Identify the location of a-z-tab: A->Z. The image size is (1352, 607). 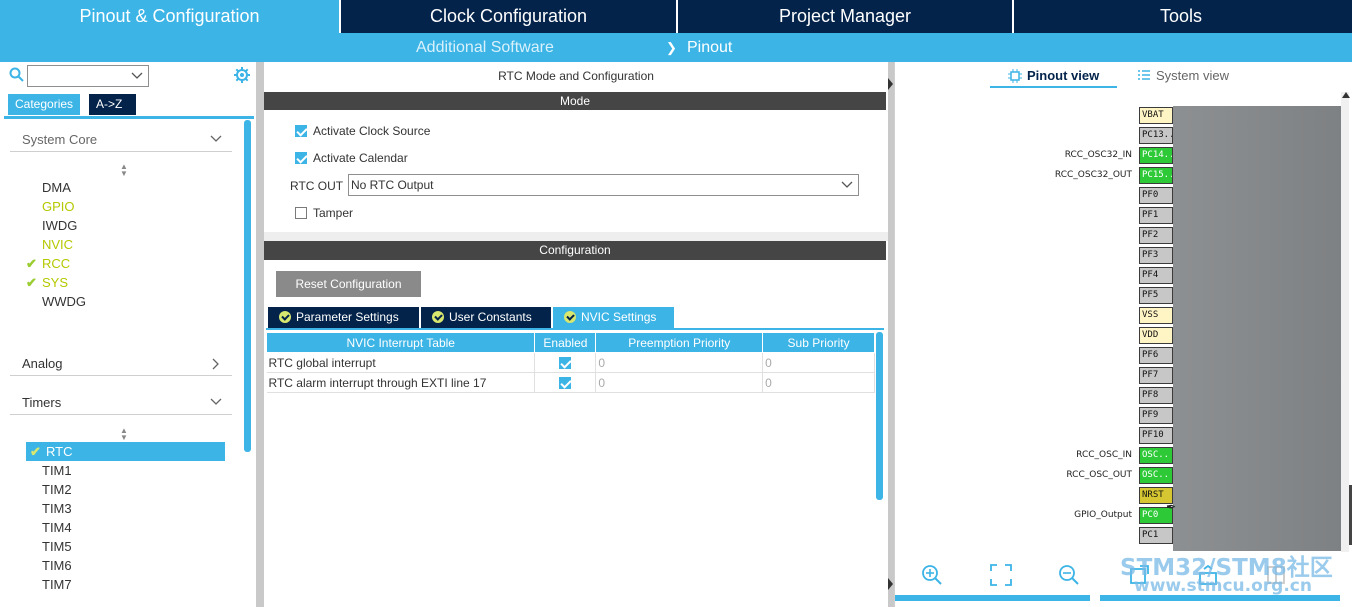
(112, 104).